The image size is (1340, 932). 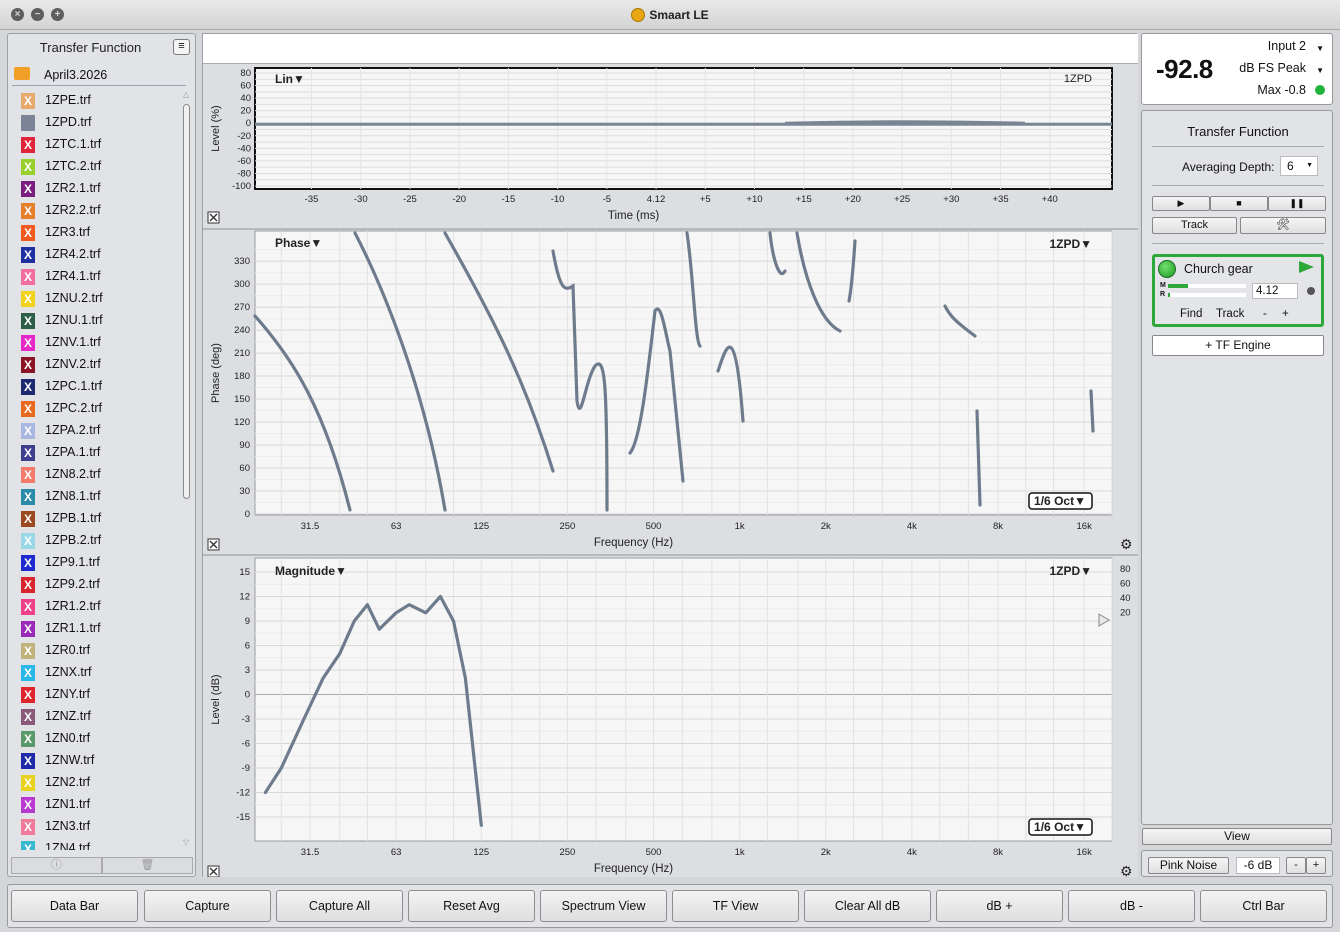 I want to click on file-item: X 1ZN1.trf, so click(x=100, y=805).